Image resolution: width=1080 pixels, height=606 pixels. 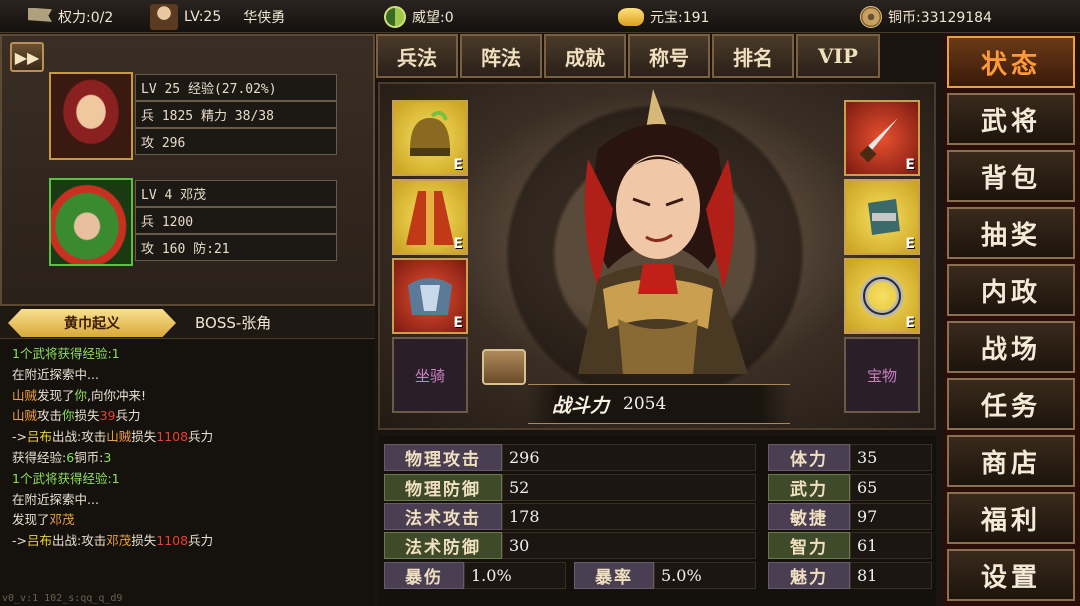 I want to click on player-avatar-icon, so click(x=164, y=16).